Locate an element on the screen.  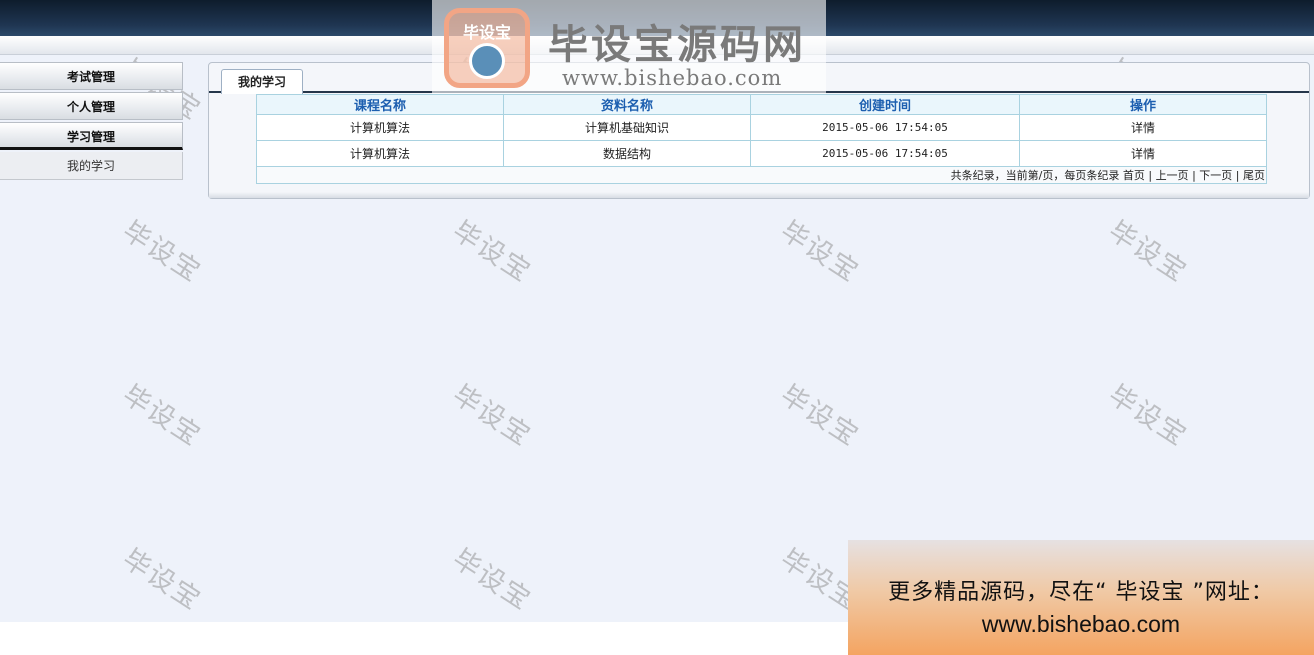
cell-material: 计算机基础知识 is located at coordinates (627, 127).